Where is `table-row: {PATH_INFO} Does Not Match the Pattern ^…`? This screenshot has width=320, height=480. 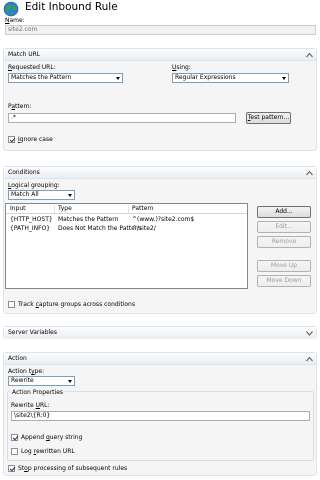 table-row: {PATH_INFO} Does Not Match the Pattern ^… is located at coordinates (126, 229).